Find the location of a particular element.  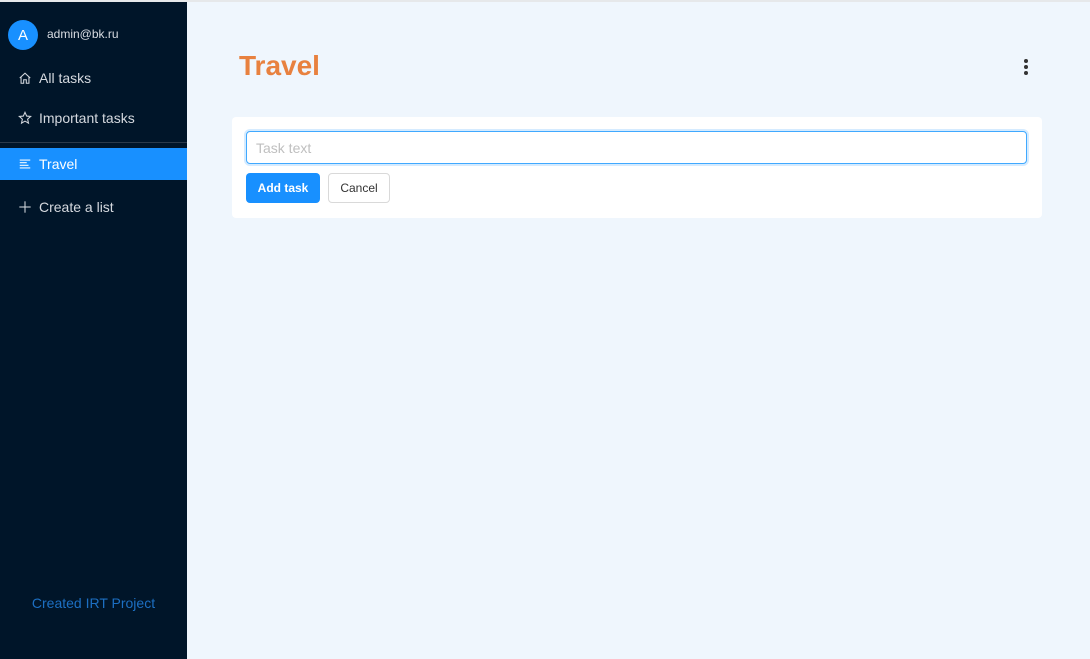

add-task-button: Add task is located at coordinates (283, 188).